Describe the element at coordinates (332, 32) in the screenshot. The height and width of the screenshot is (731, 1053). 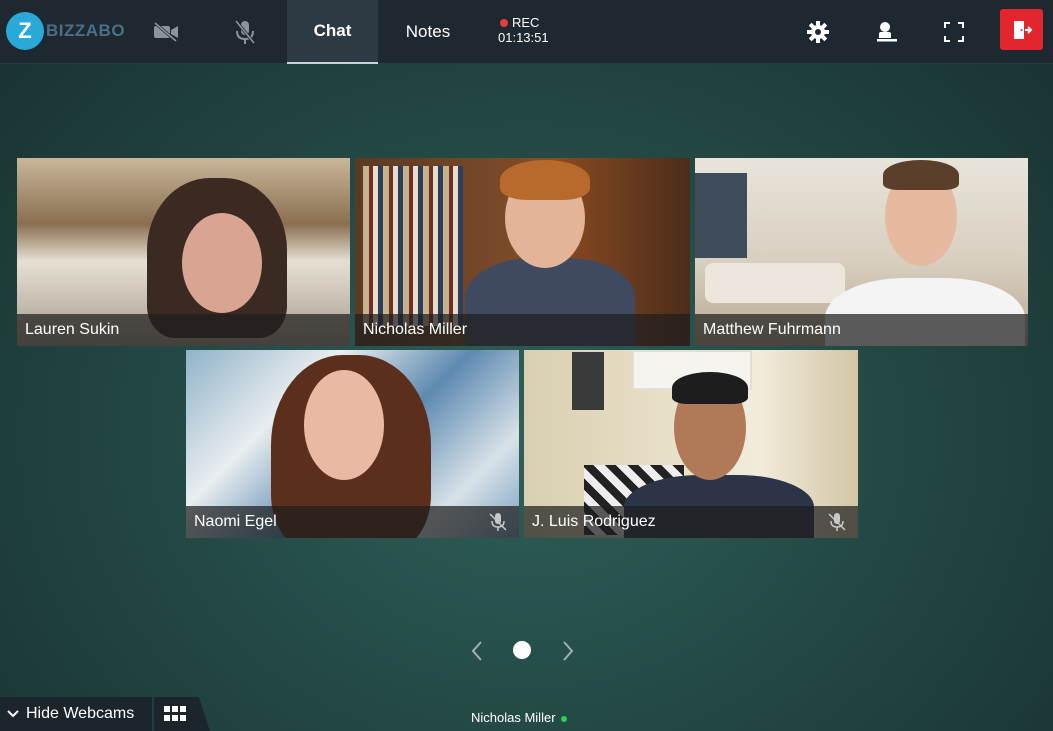
I see `tab-chat: Chat` at that location.